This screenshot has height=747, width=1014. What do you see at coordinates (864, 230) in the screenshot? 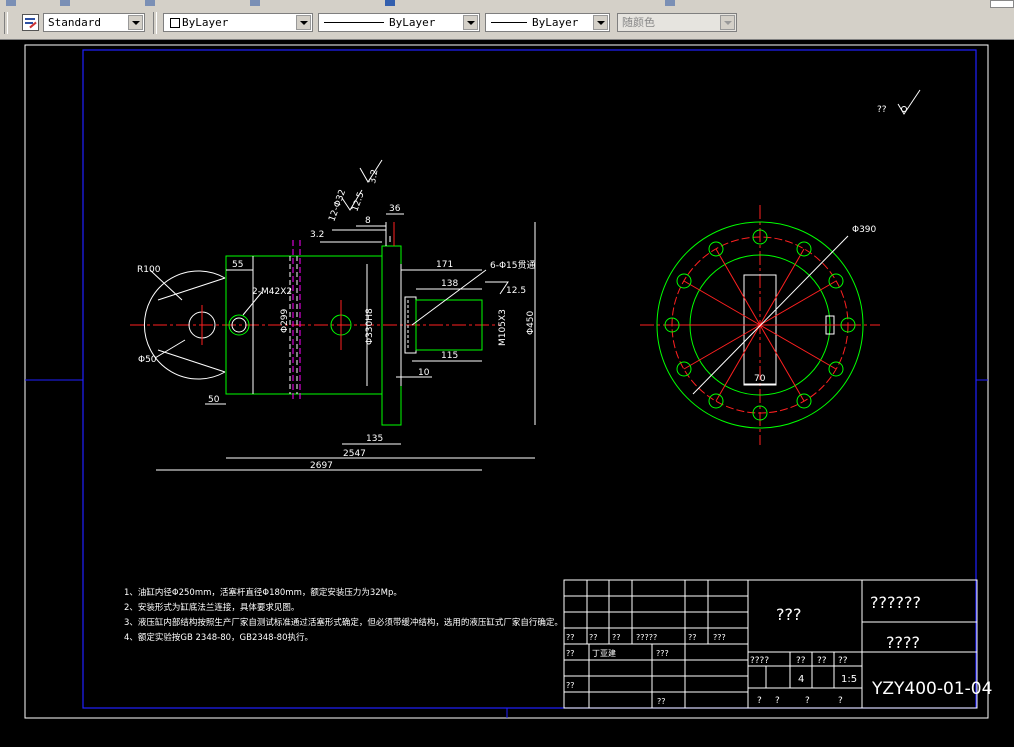
I see `dim-d390: Φ390` at bounding box center [864, 230].